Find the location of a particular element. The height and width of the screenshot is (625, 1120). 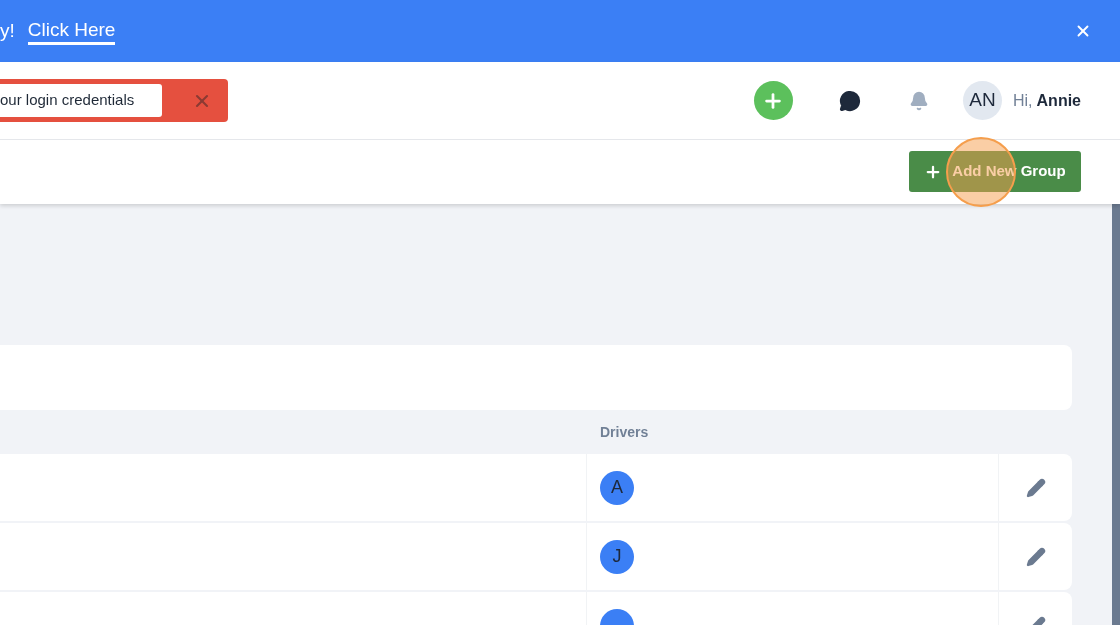

user-name: Annie is located at coordinates (1058, 100).